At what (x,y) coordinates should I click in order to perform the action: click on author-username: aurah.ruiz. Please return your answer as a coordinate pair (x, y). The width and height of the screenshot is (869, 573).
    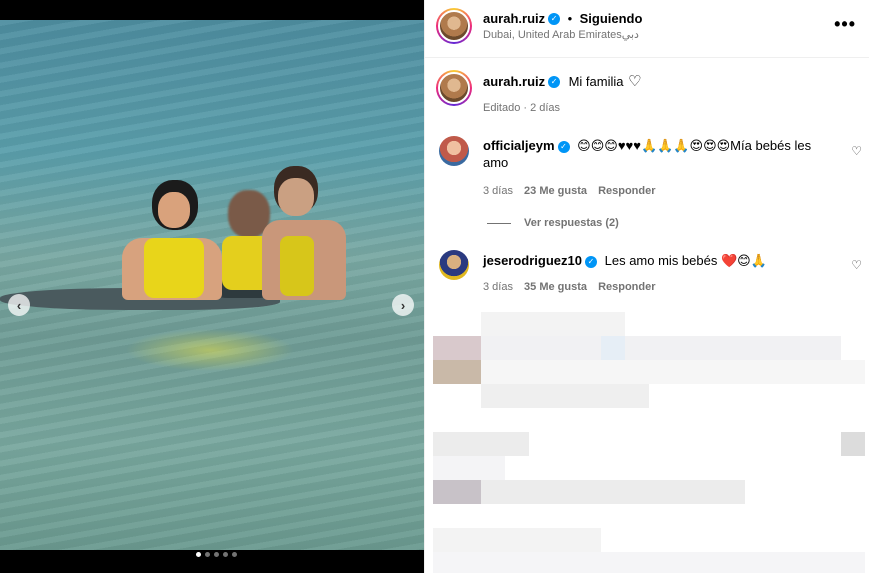
    Looking at the image, I should click on (514, 18).